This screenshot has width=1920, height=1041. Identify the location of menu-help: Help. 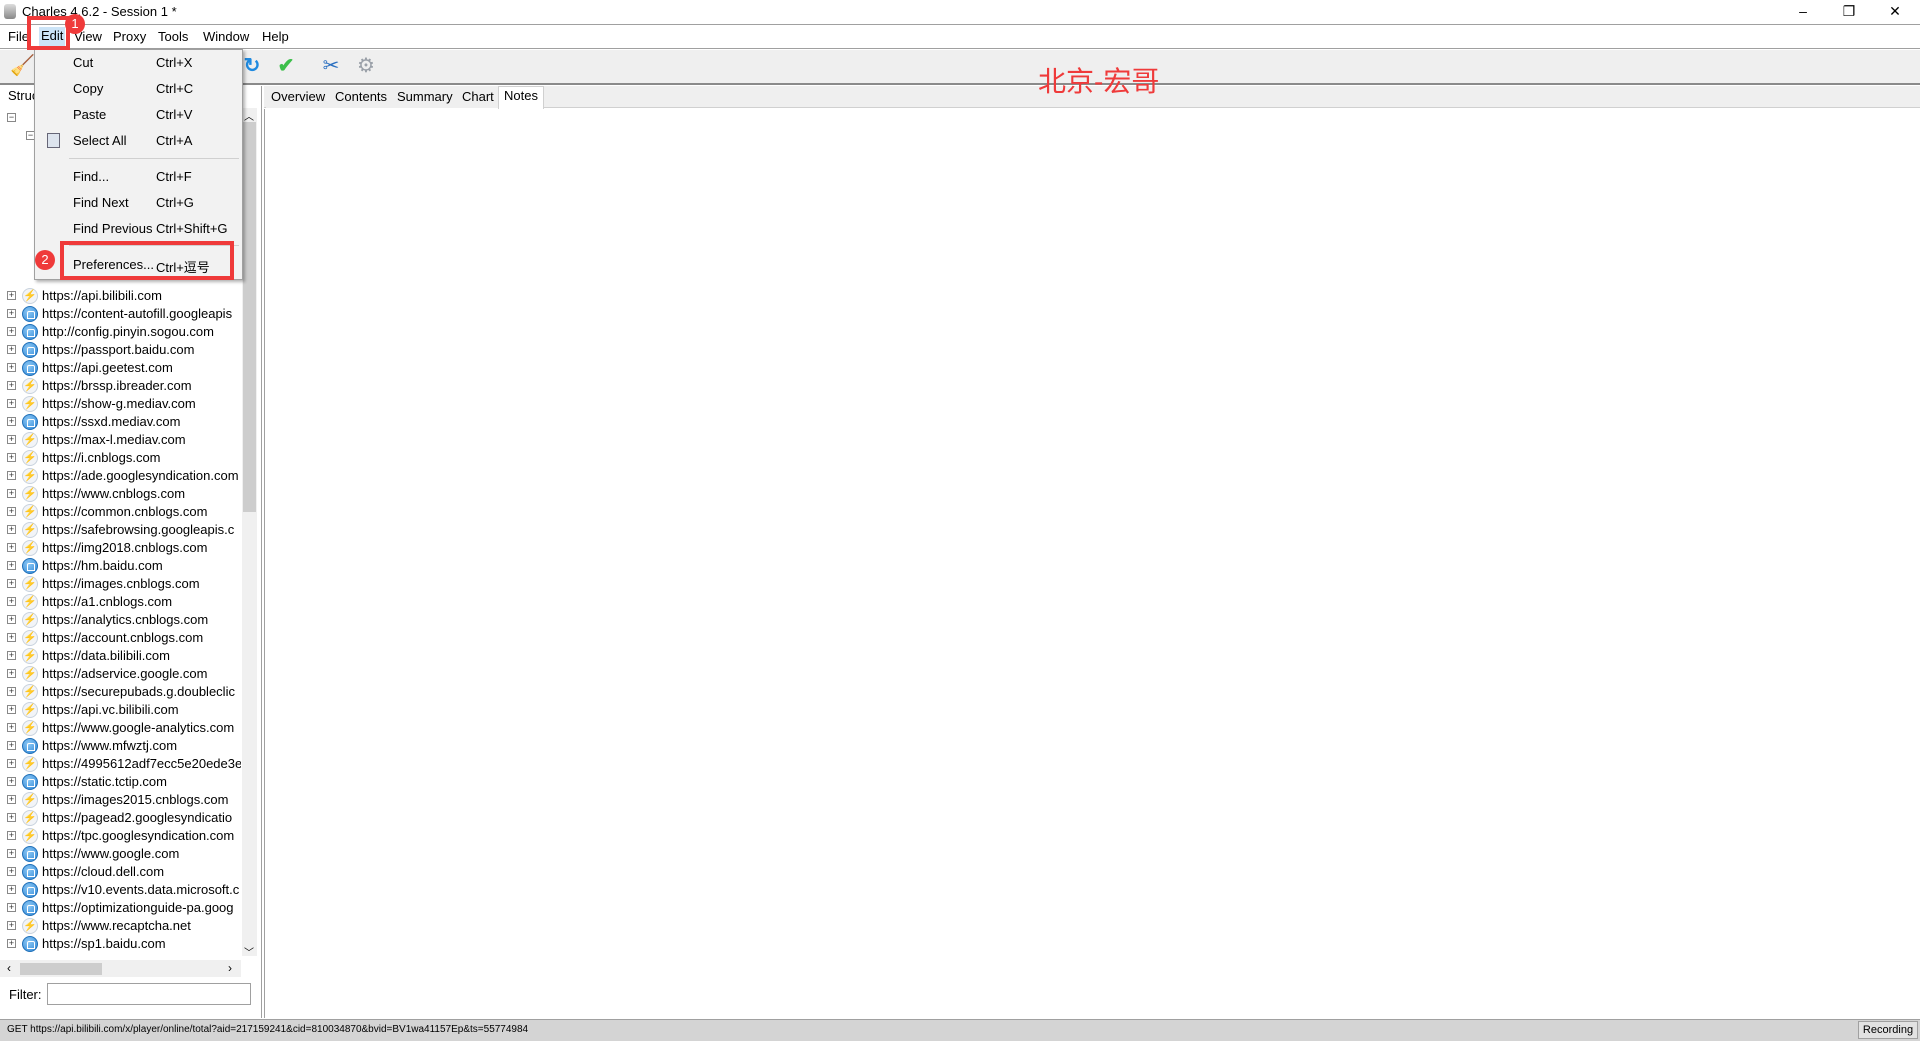
(275, 36).